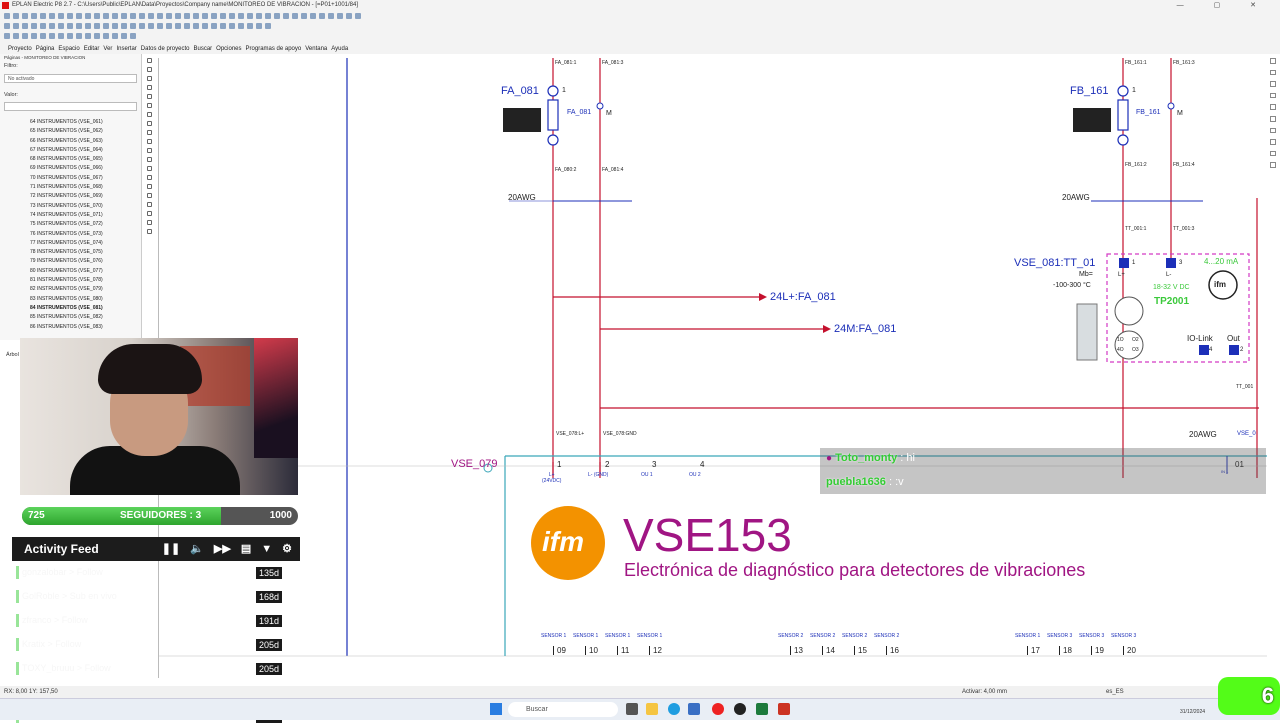  What do you see at coordinates (566, 170) in the screenshot?
I see `fuse-a-bot2: FA_080:2` at bounding box center [566, 170].